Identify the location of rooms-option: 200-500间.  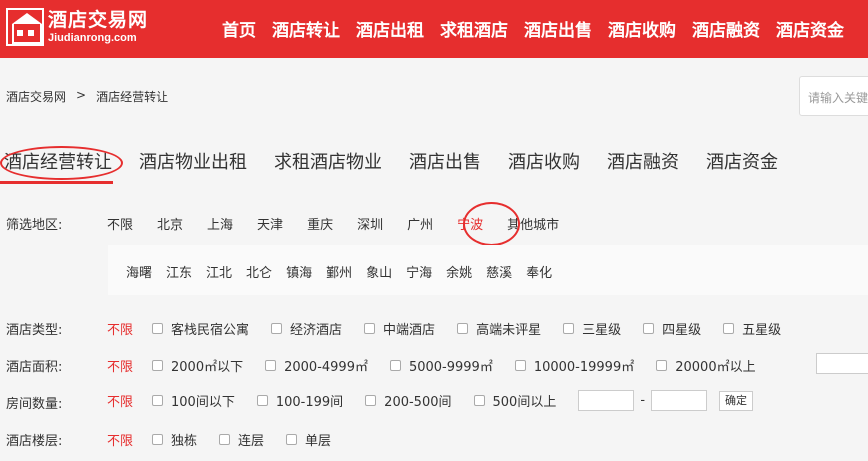
(408, 400).